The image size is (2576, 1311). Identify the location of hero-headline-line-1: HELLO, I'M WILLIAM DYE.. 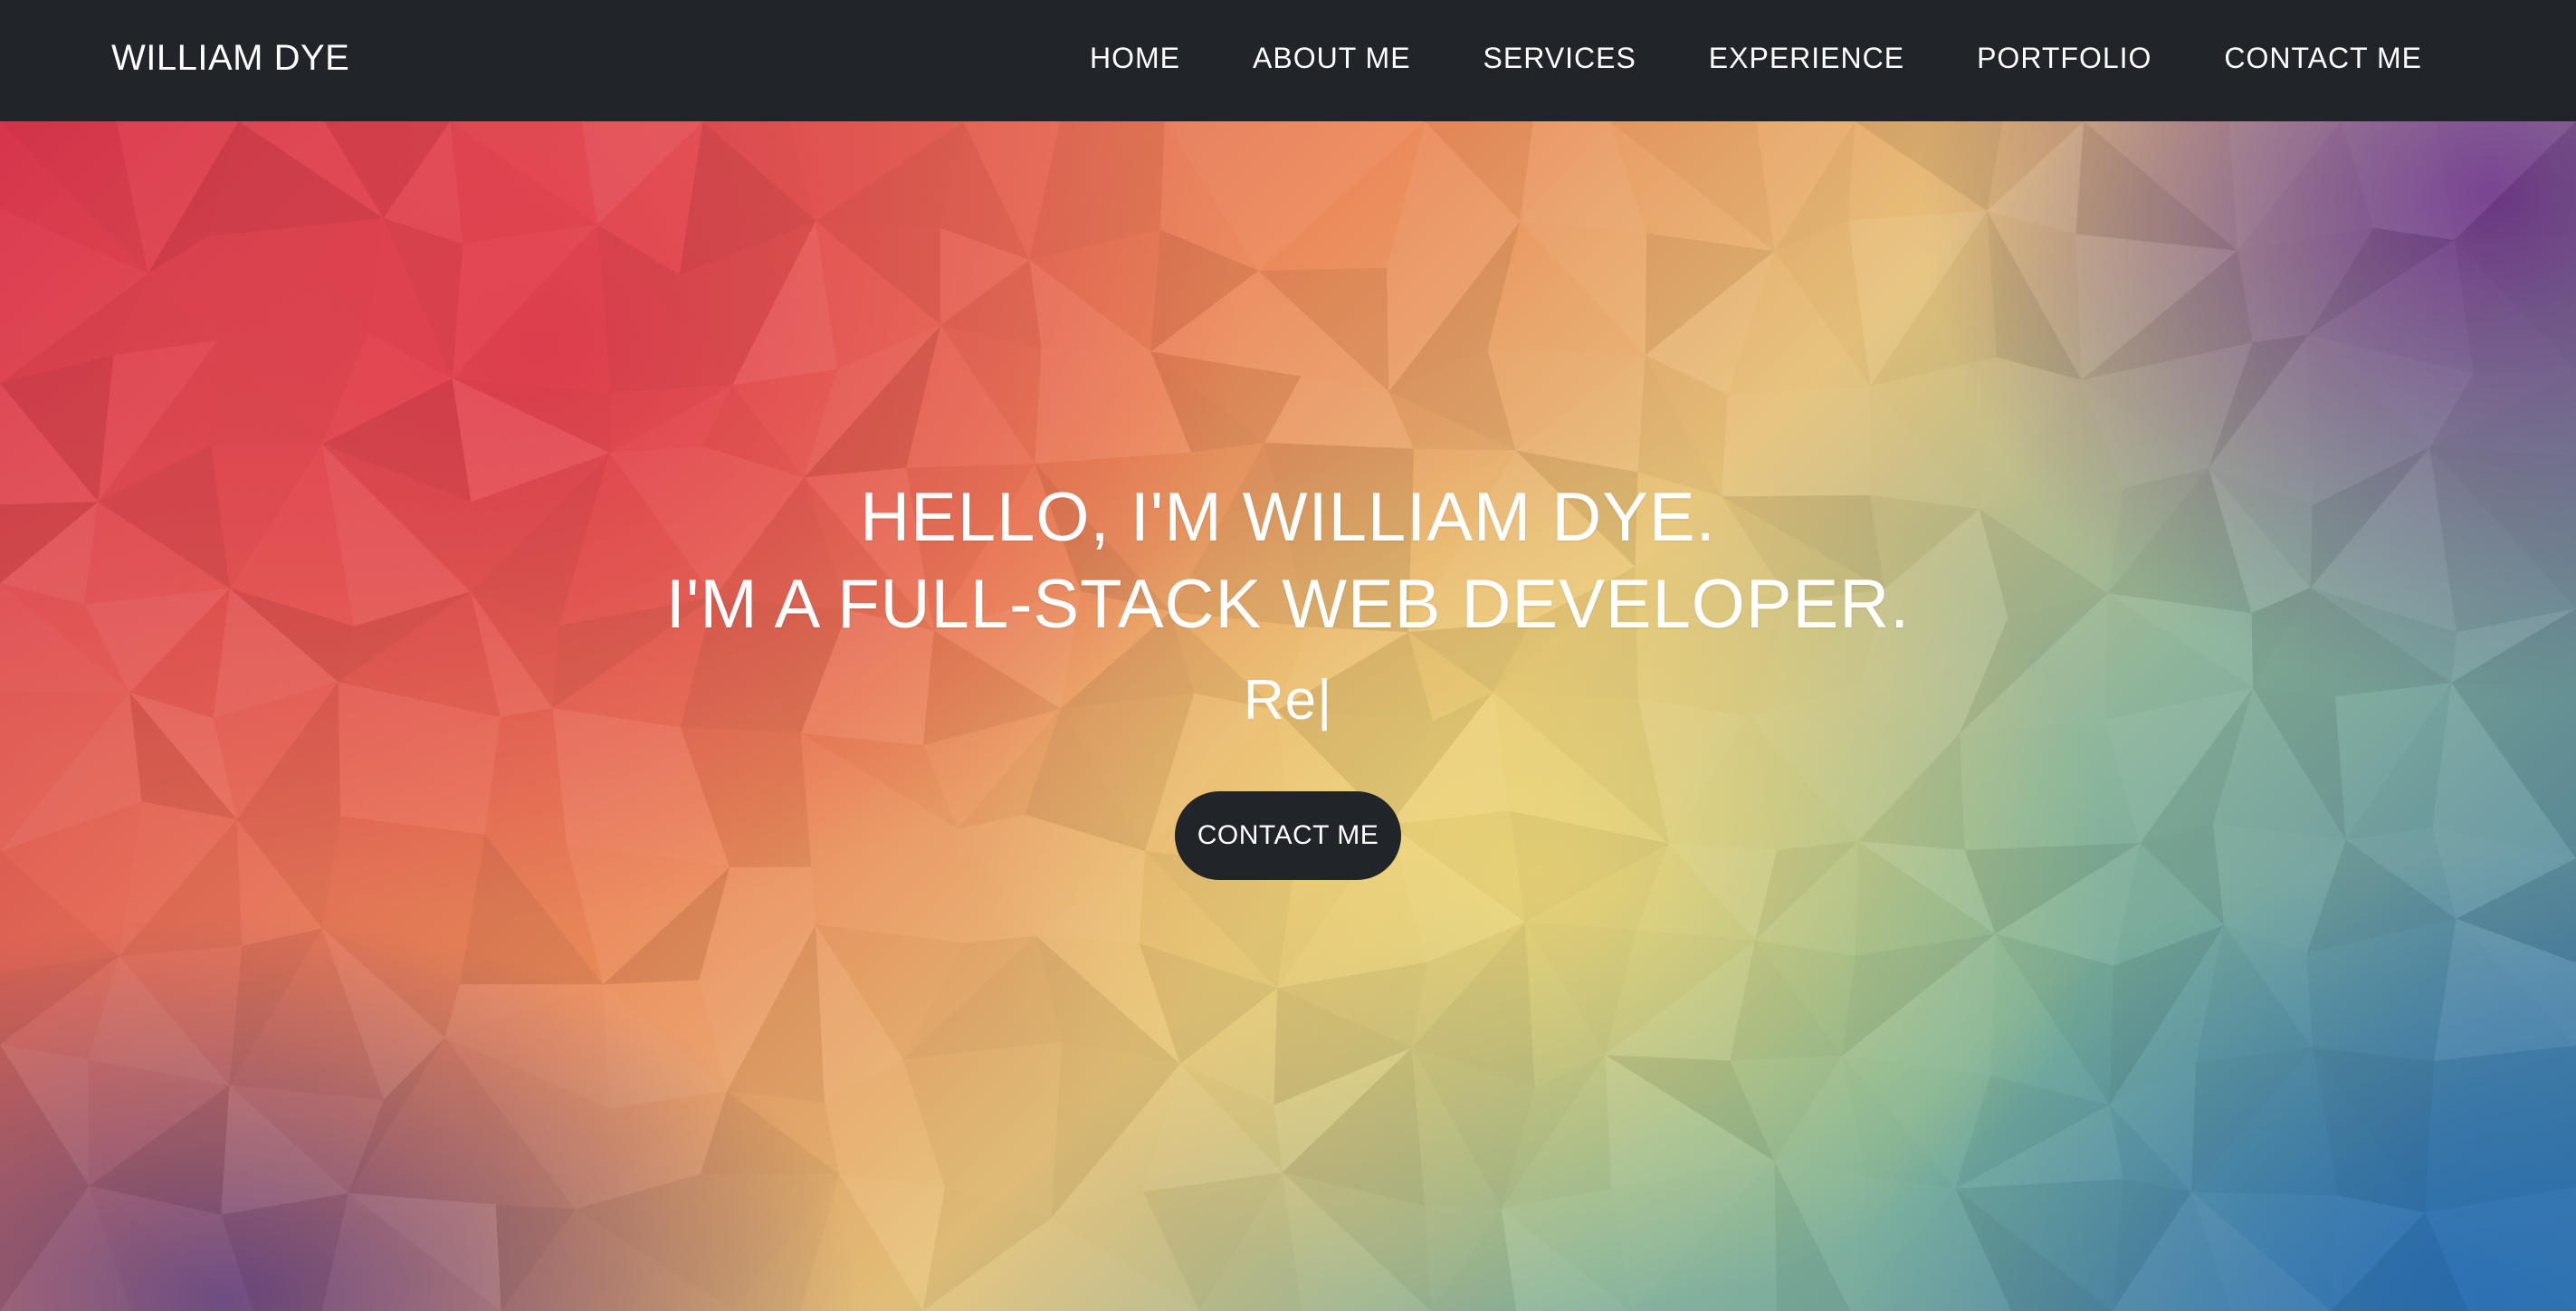
(1288, 517).